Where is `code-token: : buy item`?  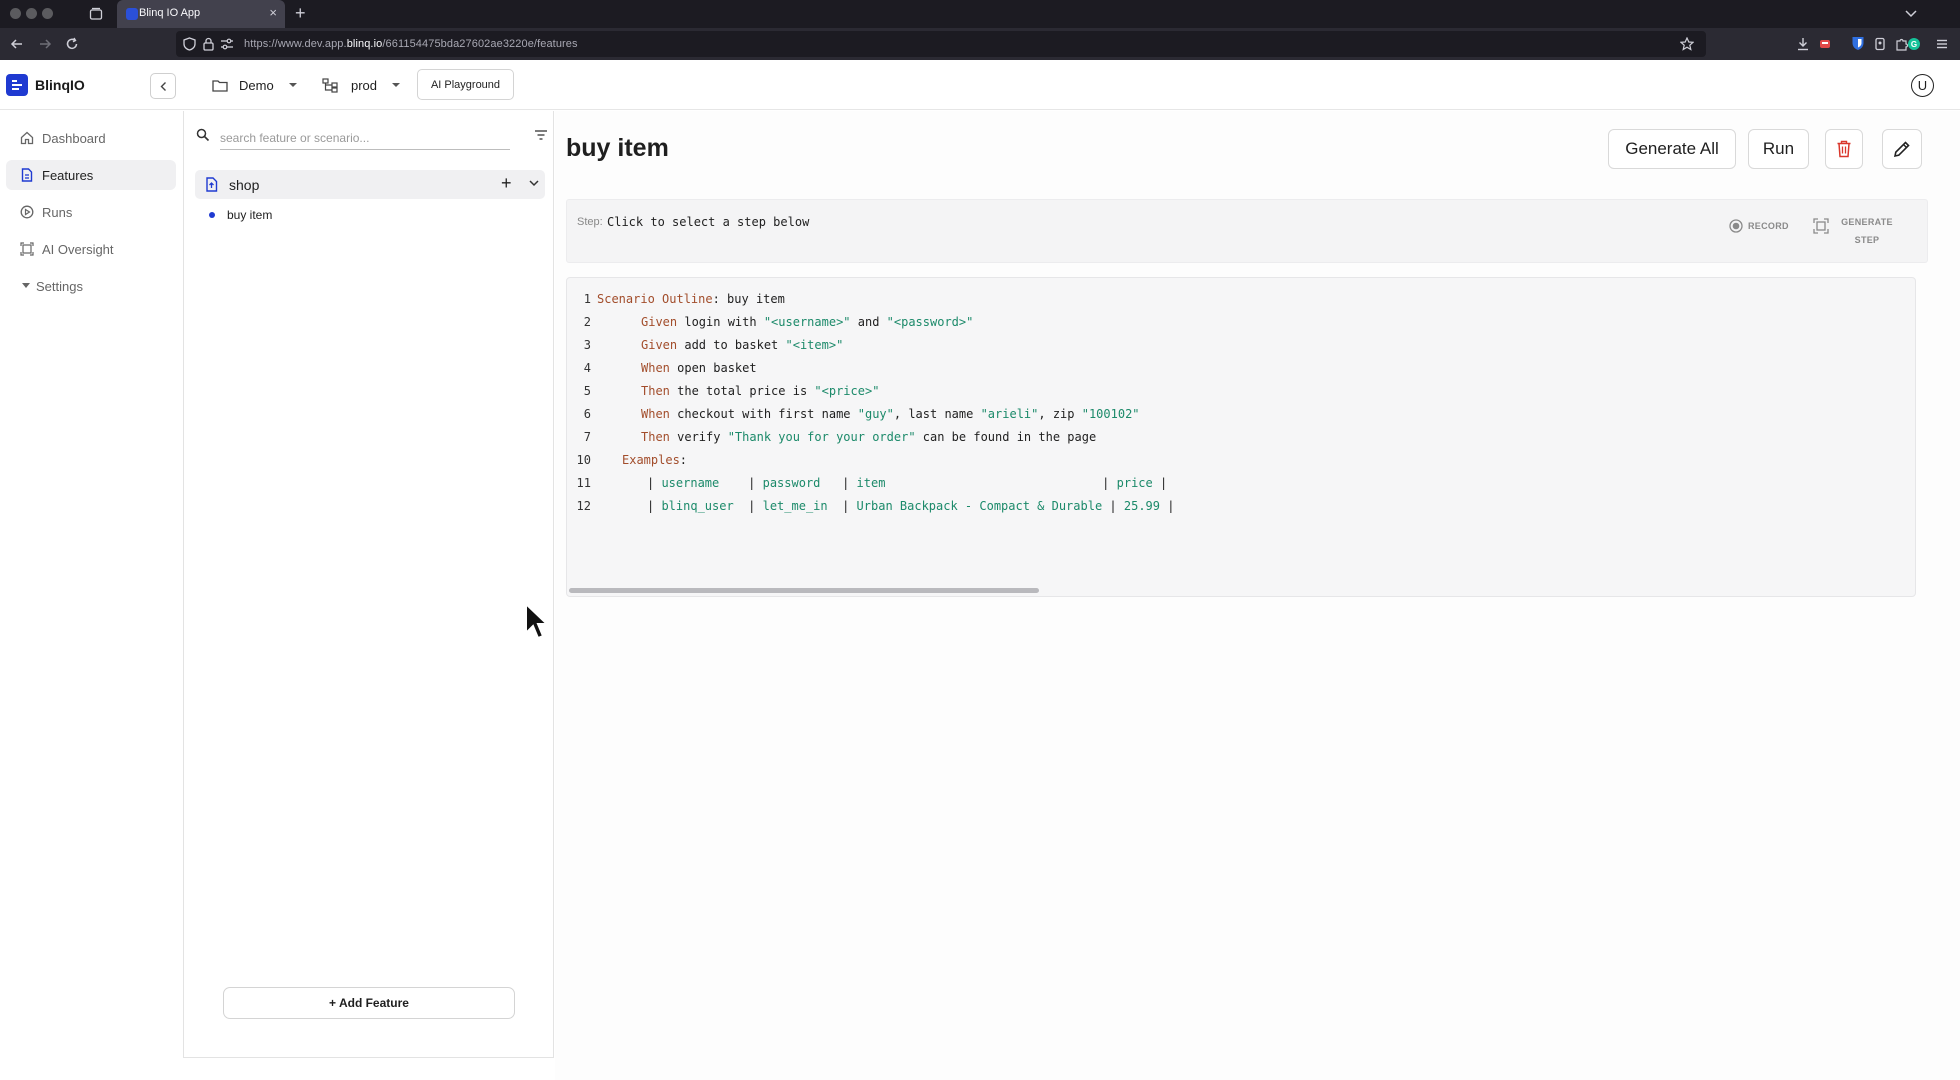
code-token: : buy item is located at coordinates (748, 299).